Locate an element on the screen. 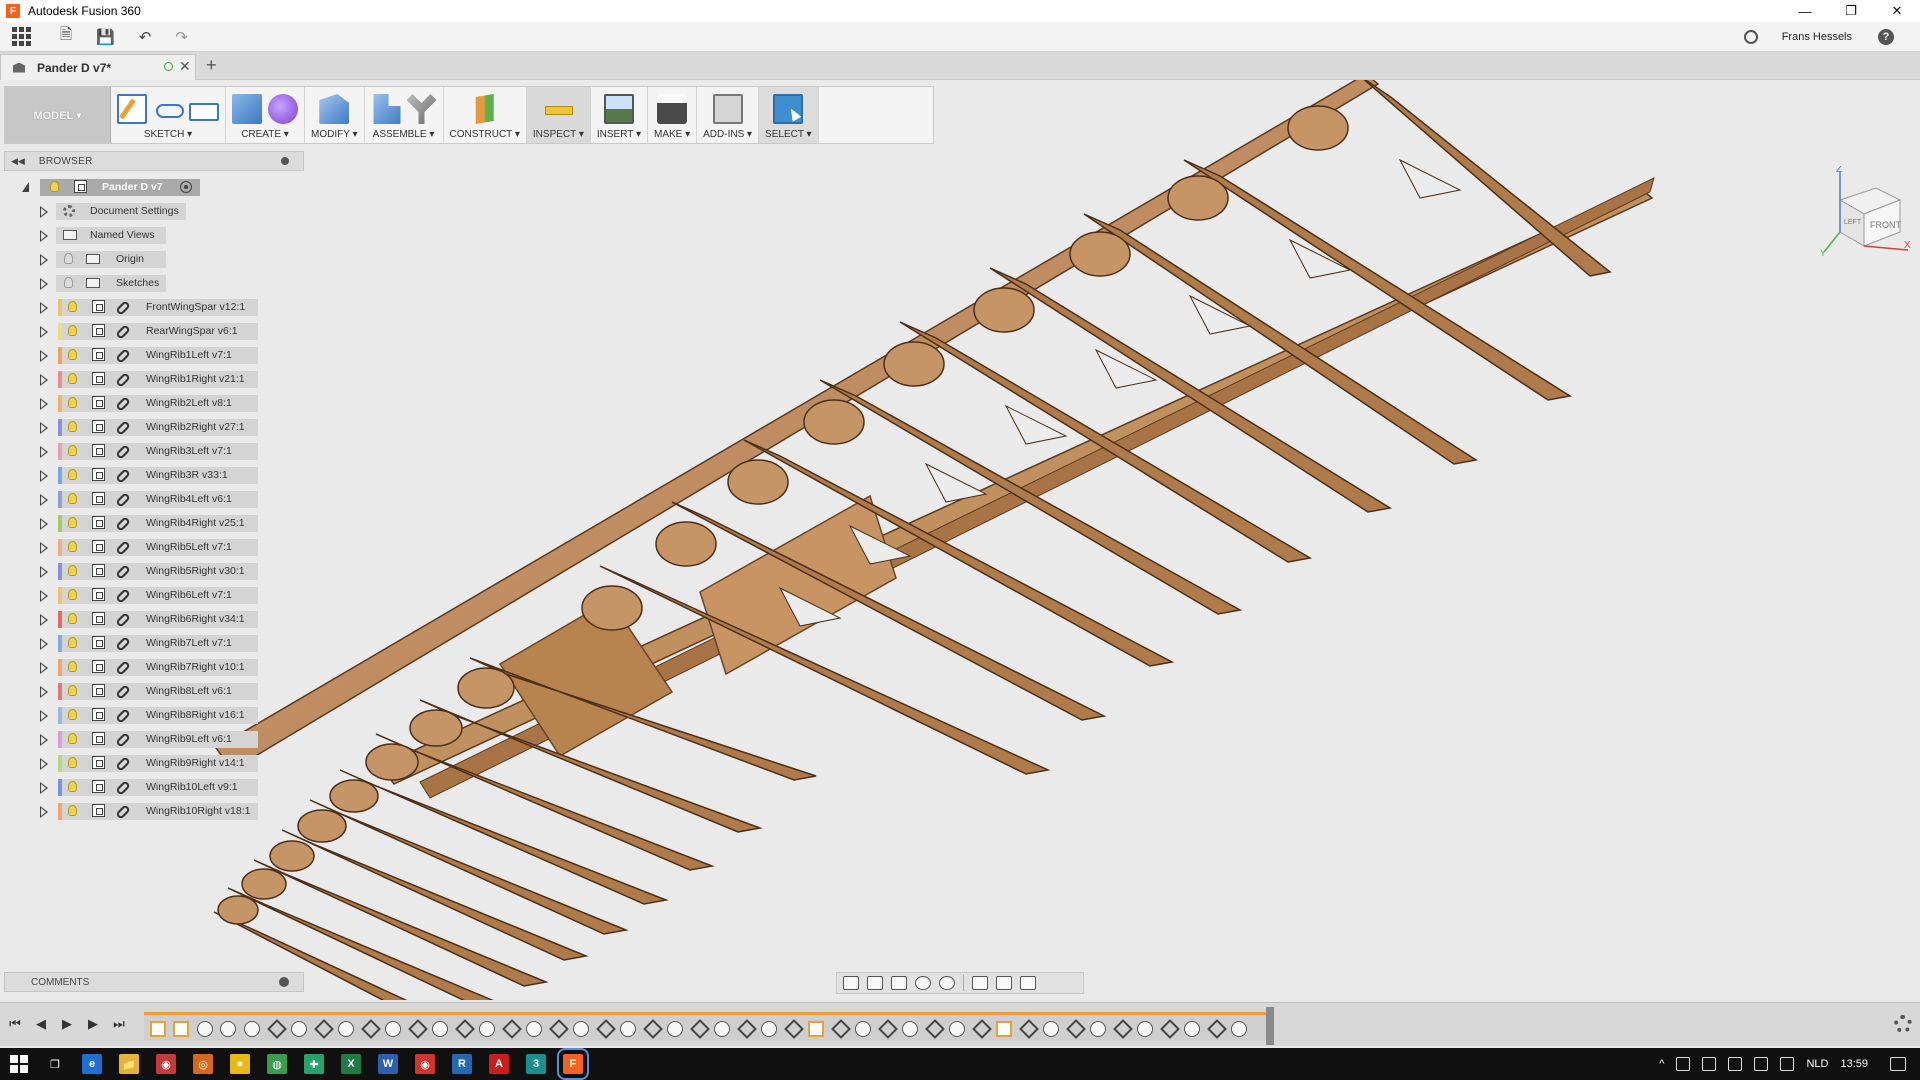 The width and height of the screenshot is (1920, 1080). view-cube: Z X Y FRONT LEFT is located at coordinates (1866, 212).